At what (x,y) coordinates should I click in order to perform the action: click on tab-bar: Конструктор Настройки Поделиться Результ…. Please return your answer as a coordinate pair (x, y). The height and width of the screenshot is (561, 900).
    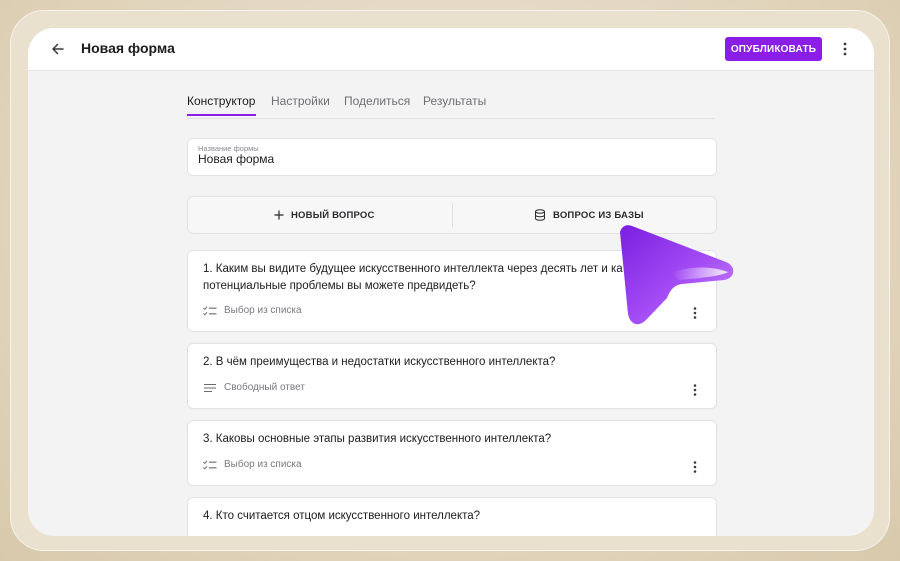
    Looking at the image, I should click on (451, 106).